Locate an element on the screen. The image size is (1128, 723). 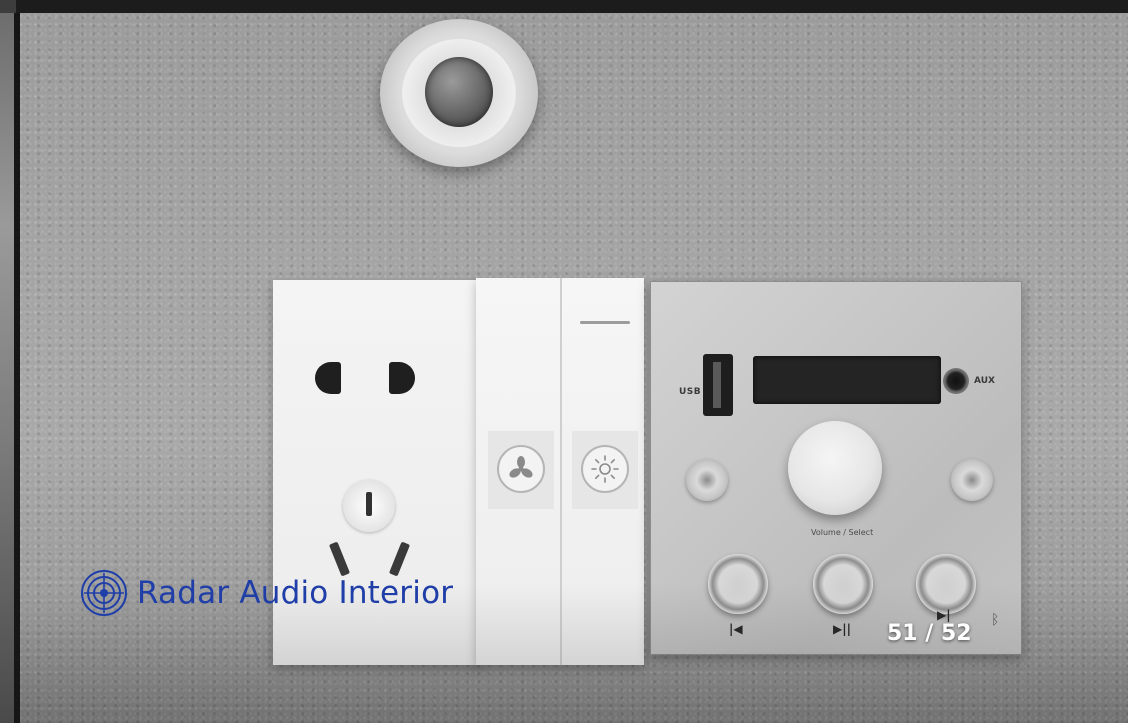
light-switch-ring is located at coordinates (605, 469).